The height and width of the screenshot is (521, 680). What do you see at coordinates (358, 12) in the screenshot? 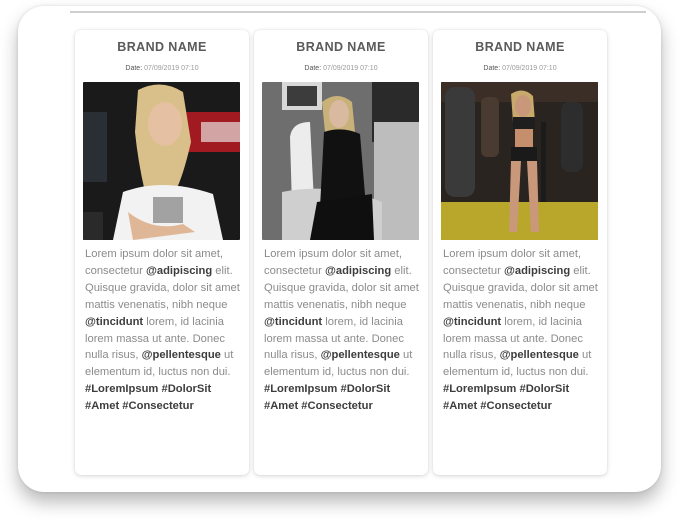
I see `top-divider` at bounding box center [358, 12].